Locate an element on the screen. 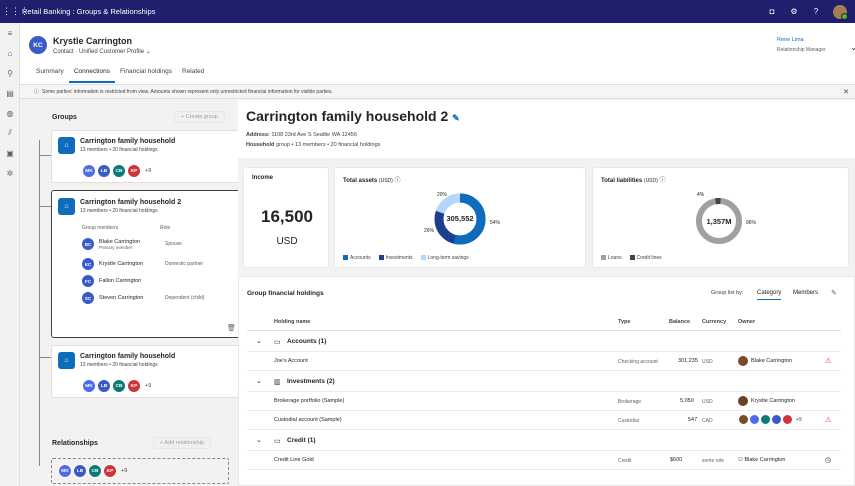 The height and width of the screenshot is (486, 855). user-avatar is located at coordinates (840, 12).